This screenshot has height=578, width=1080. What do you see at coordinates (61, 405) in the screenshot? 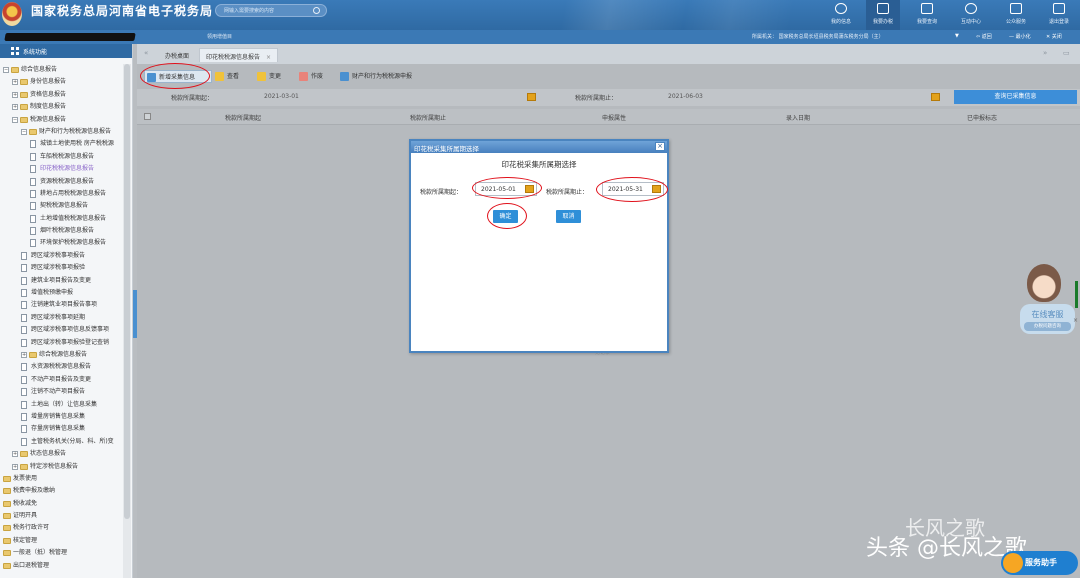
I see `sidebar-item: 土地出（转）让信息采集` at bounding box center [61, 405].